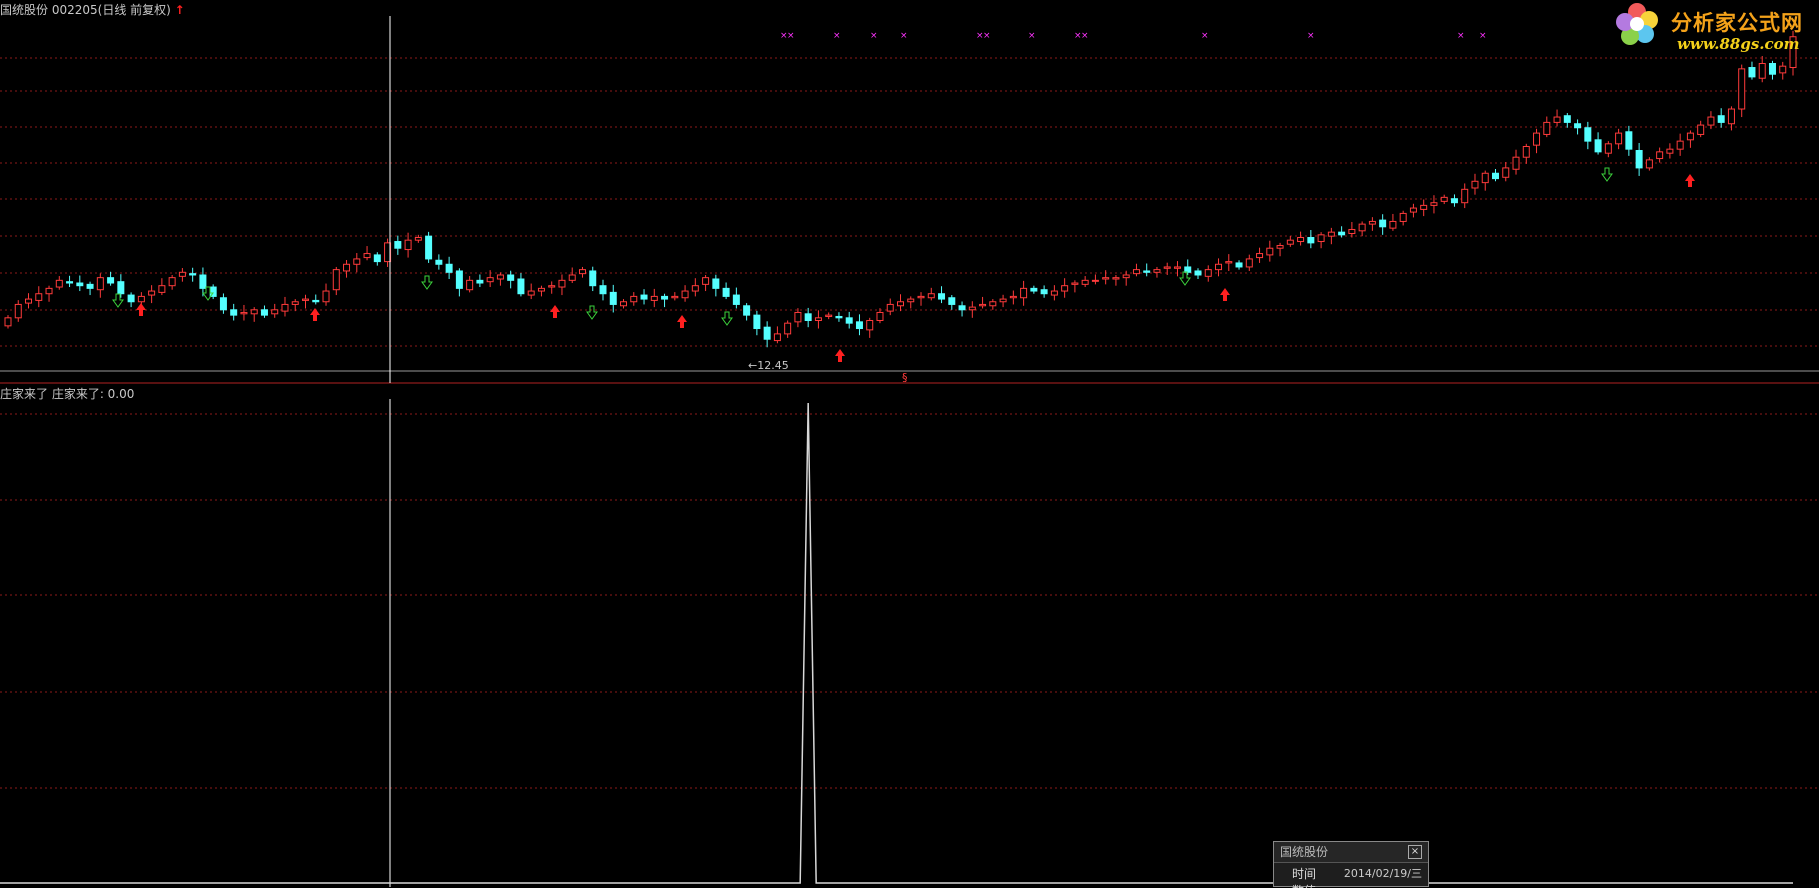 This screenshot has height=888, width=1819. What do you see at coordinates (1637, 24) in the screenshot?
I see `flower-logo-icon` at bounding box center [1637, 24].